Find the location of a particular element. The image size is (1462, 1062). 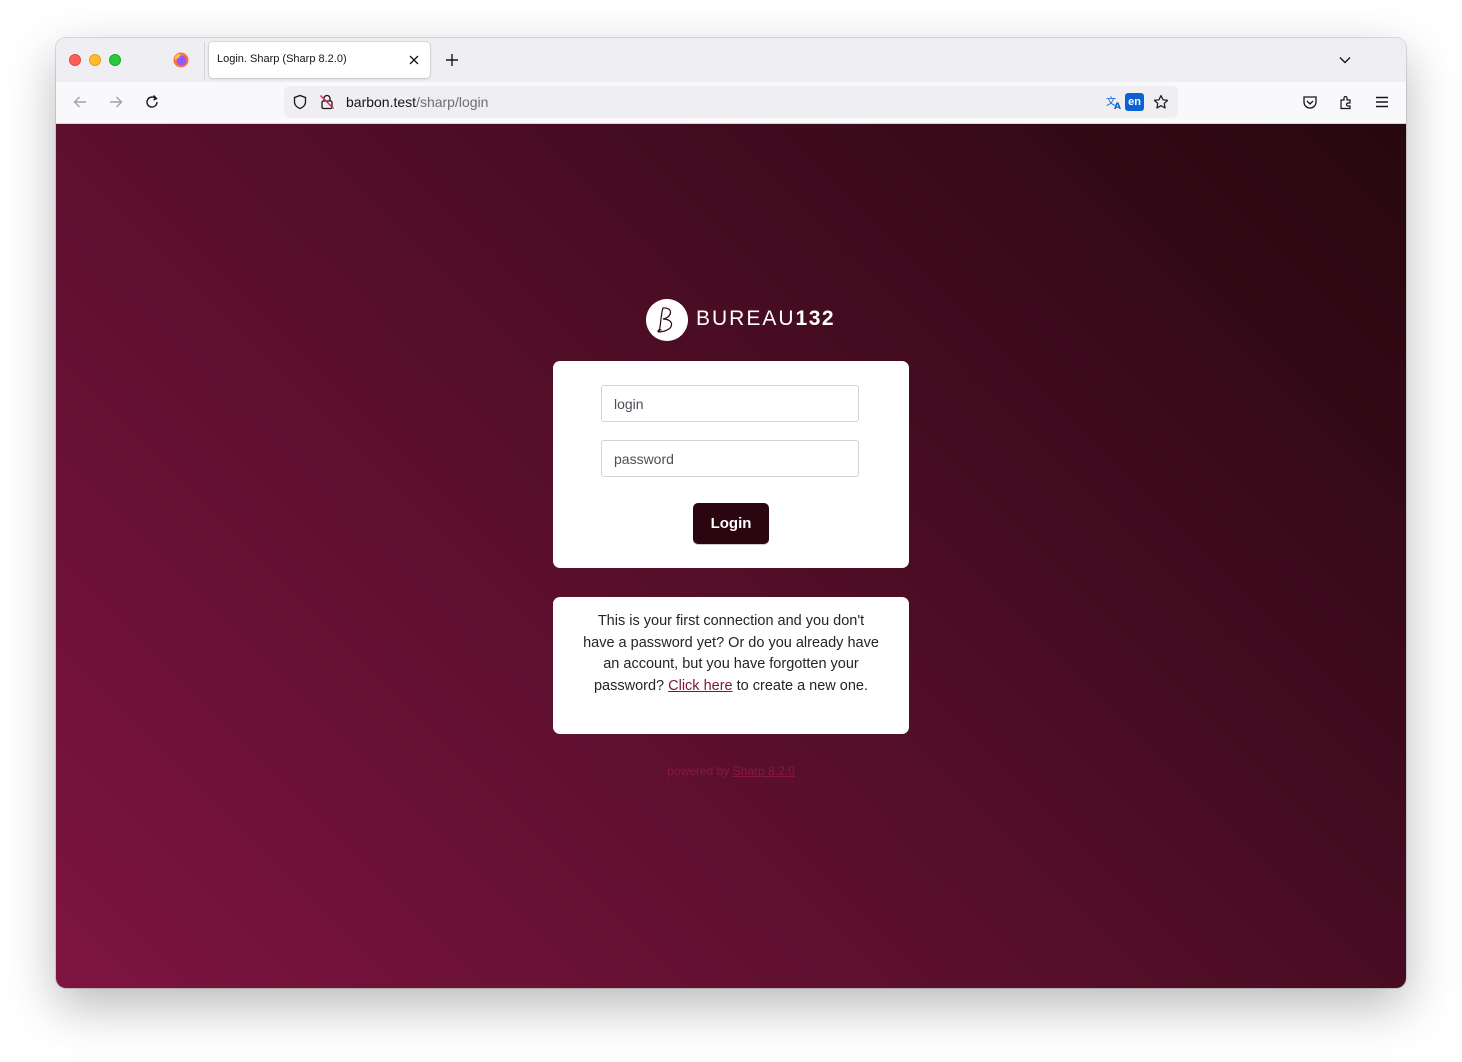

help-text-after: to create a new one. is located at coordinates (802, 685).